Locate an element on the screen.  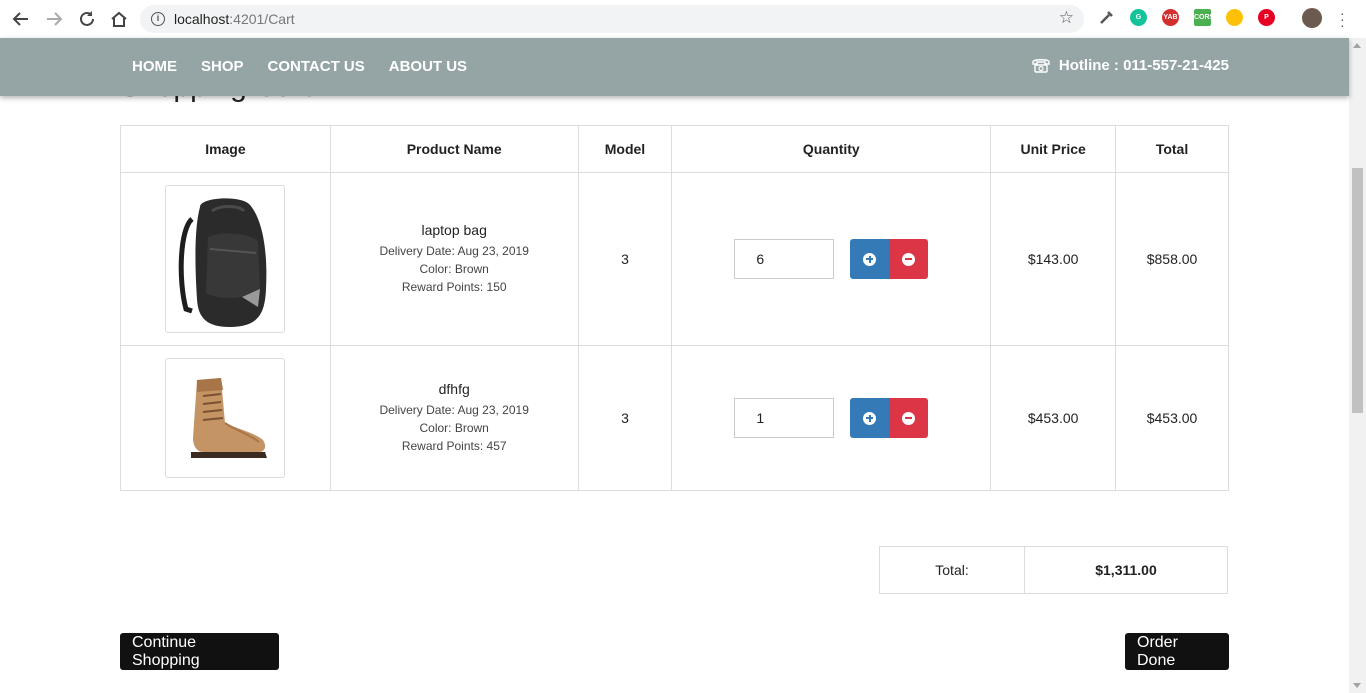
hotline-text: Hotline : 011-557-21-425 is located at coordinates (1143, 65).